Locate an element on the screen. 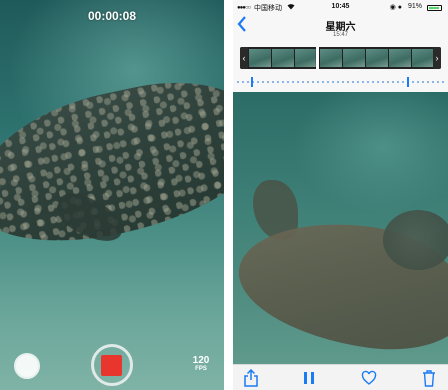 This screenshot has width=448, height=390. video-filmstrip: ‹ › is located at coordinates (340, 58).